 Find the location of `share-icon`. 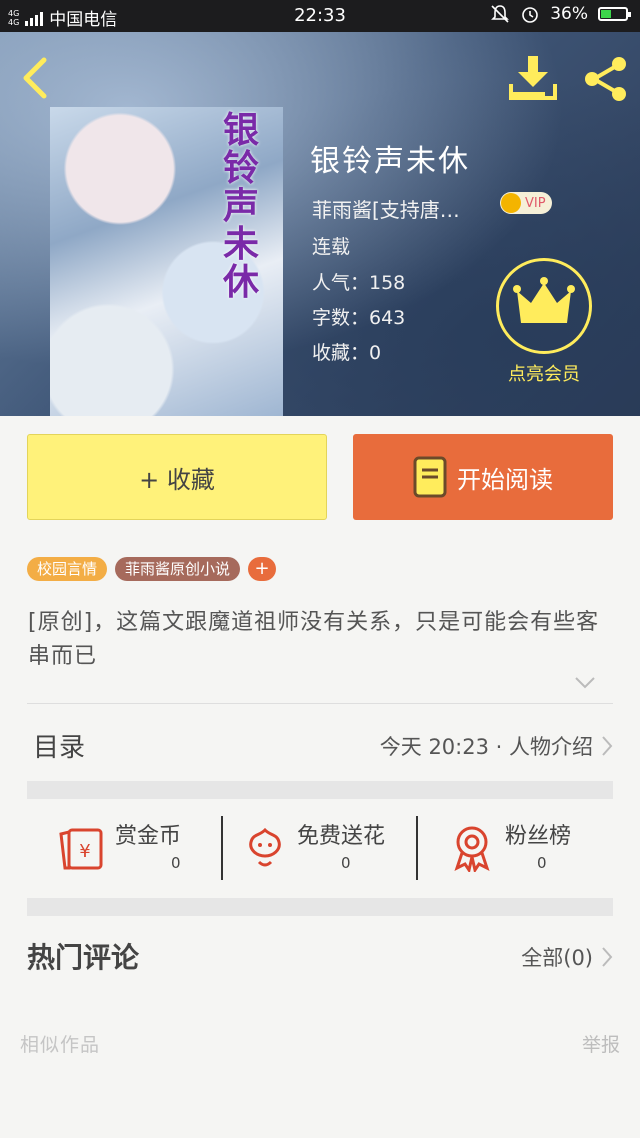

share-icon is located at coordinates (605, 79).